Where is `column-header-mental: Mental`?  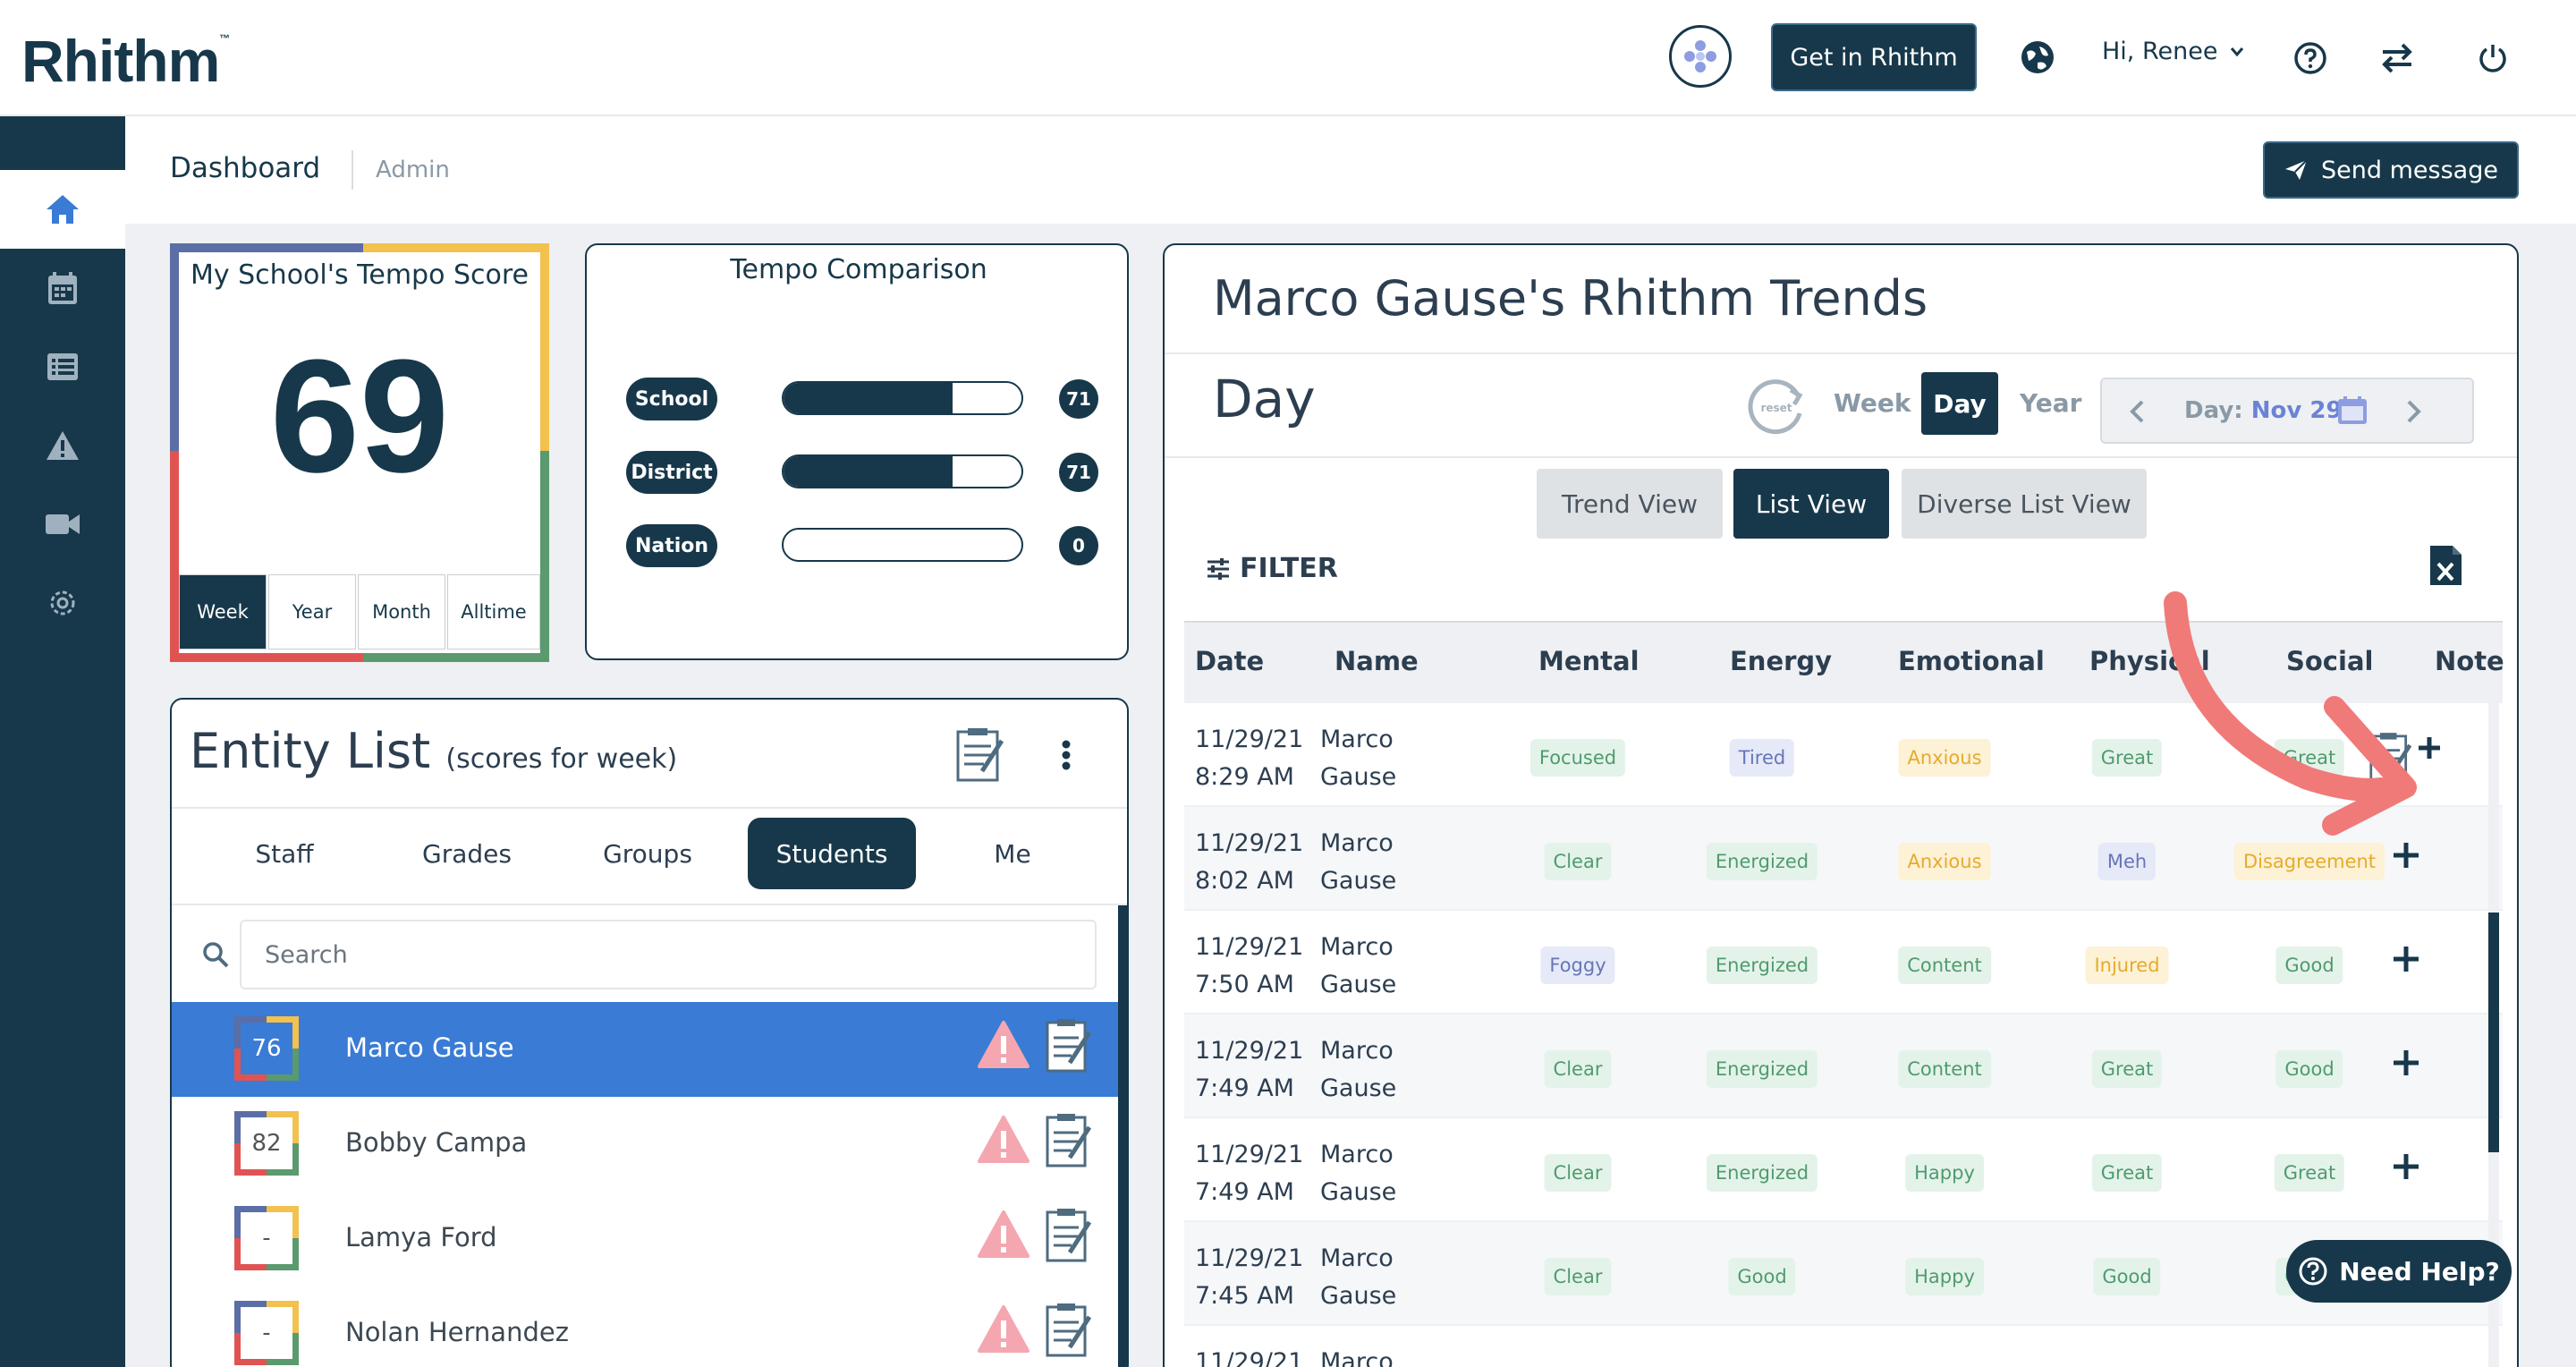
column-header-mental: Mental is located at coordinates (1589, 661).